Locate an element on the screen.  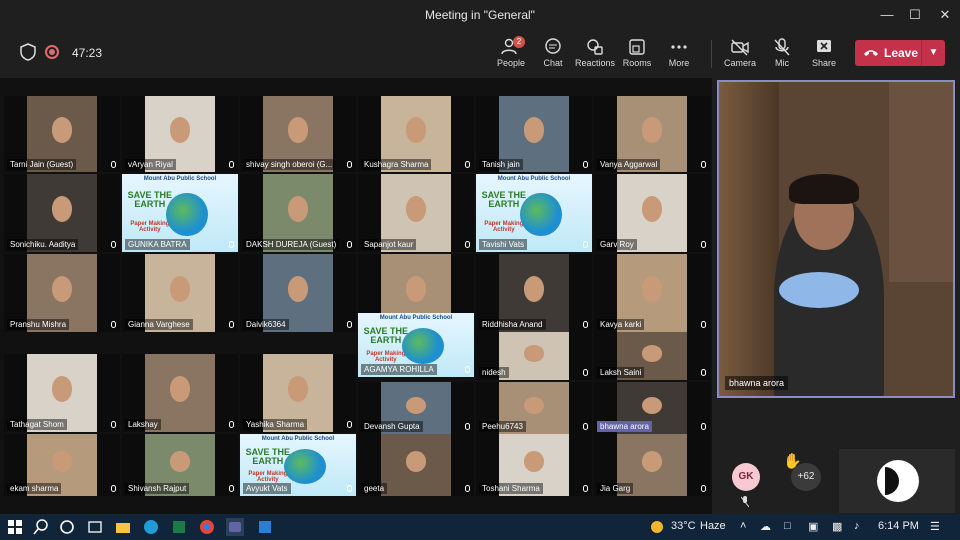
chevron-up-icon: ˄ is located at coordinates (743, 526).